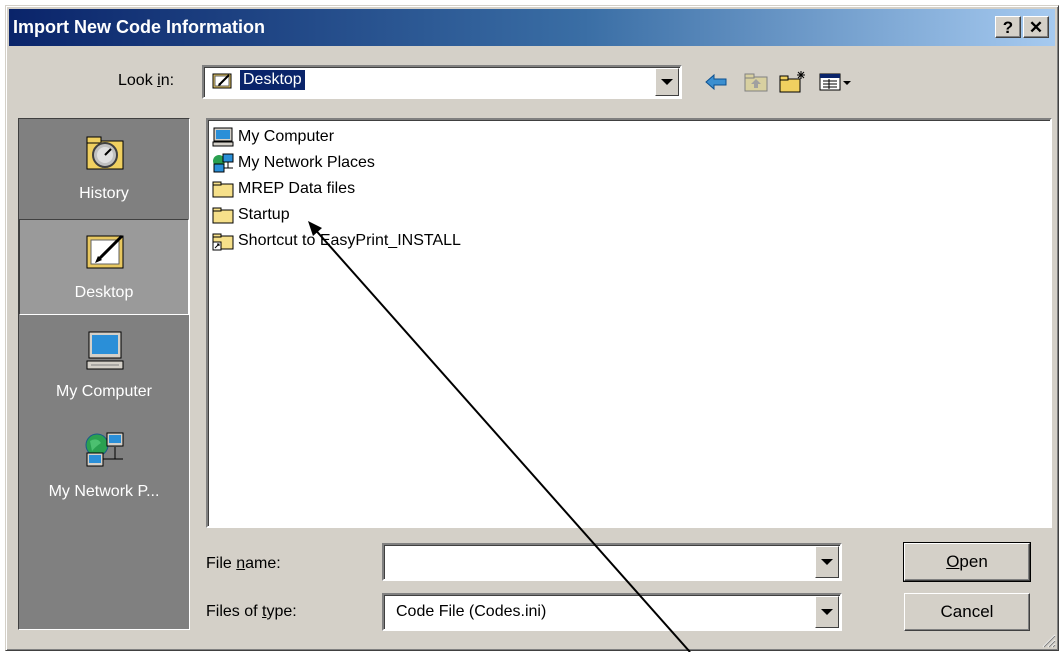 This screenshot has width=1061, height=653. I want to click on file-name-combo, so click(612, 562).